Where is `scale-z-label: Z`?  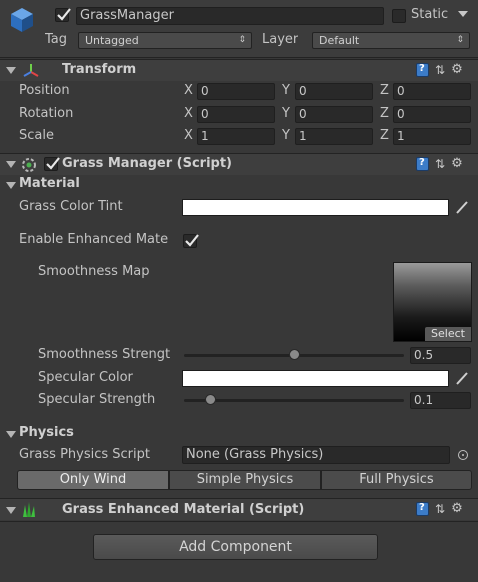
scale-z-label: Z is located at coordinates (384, 135).